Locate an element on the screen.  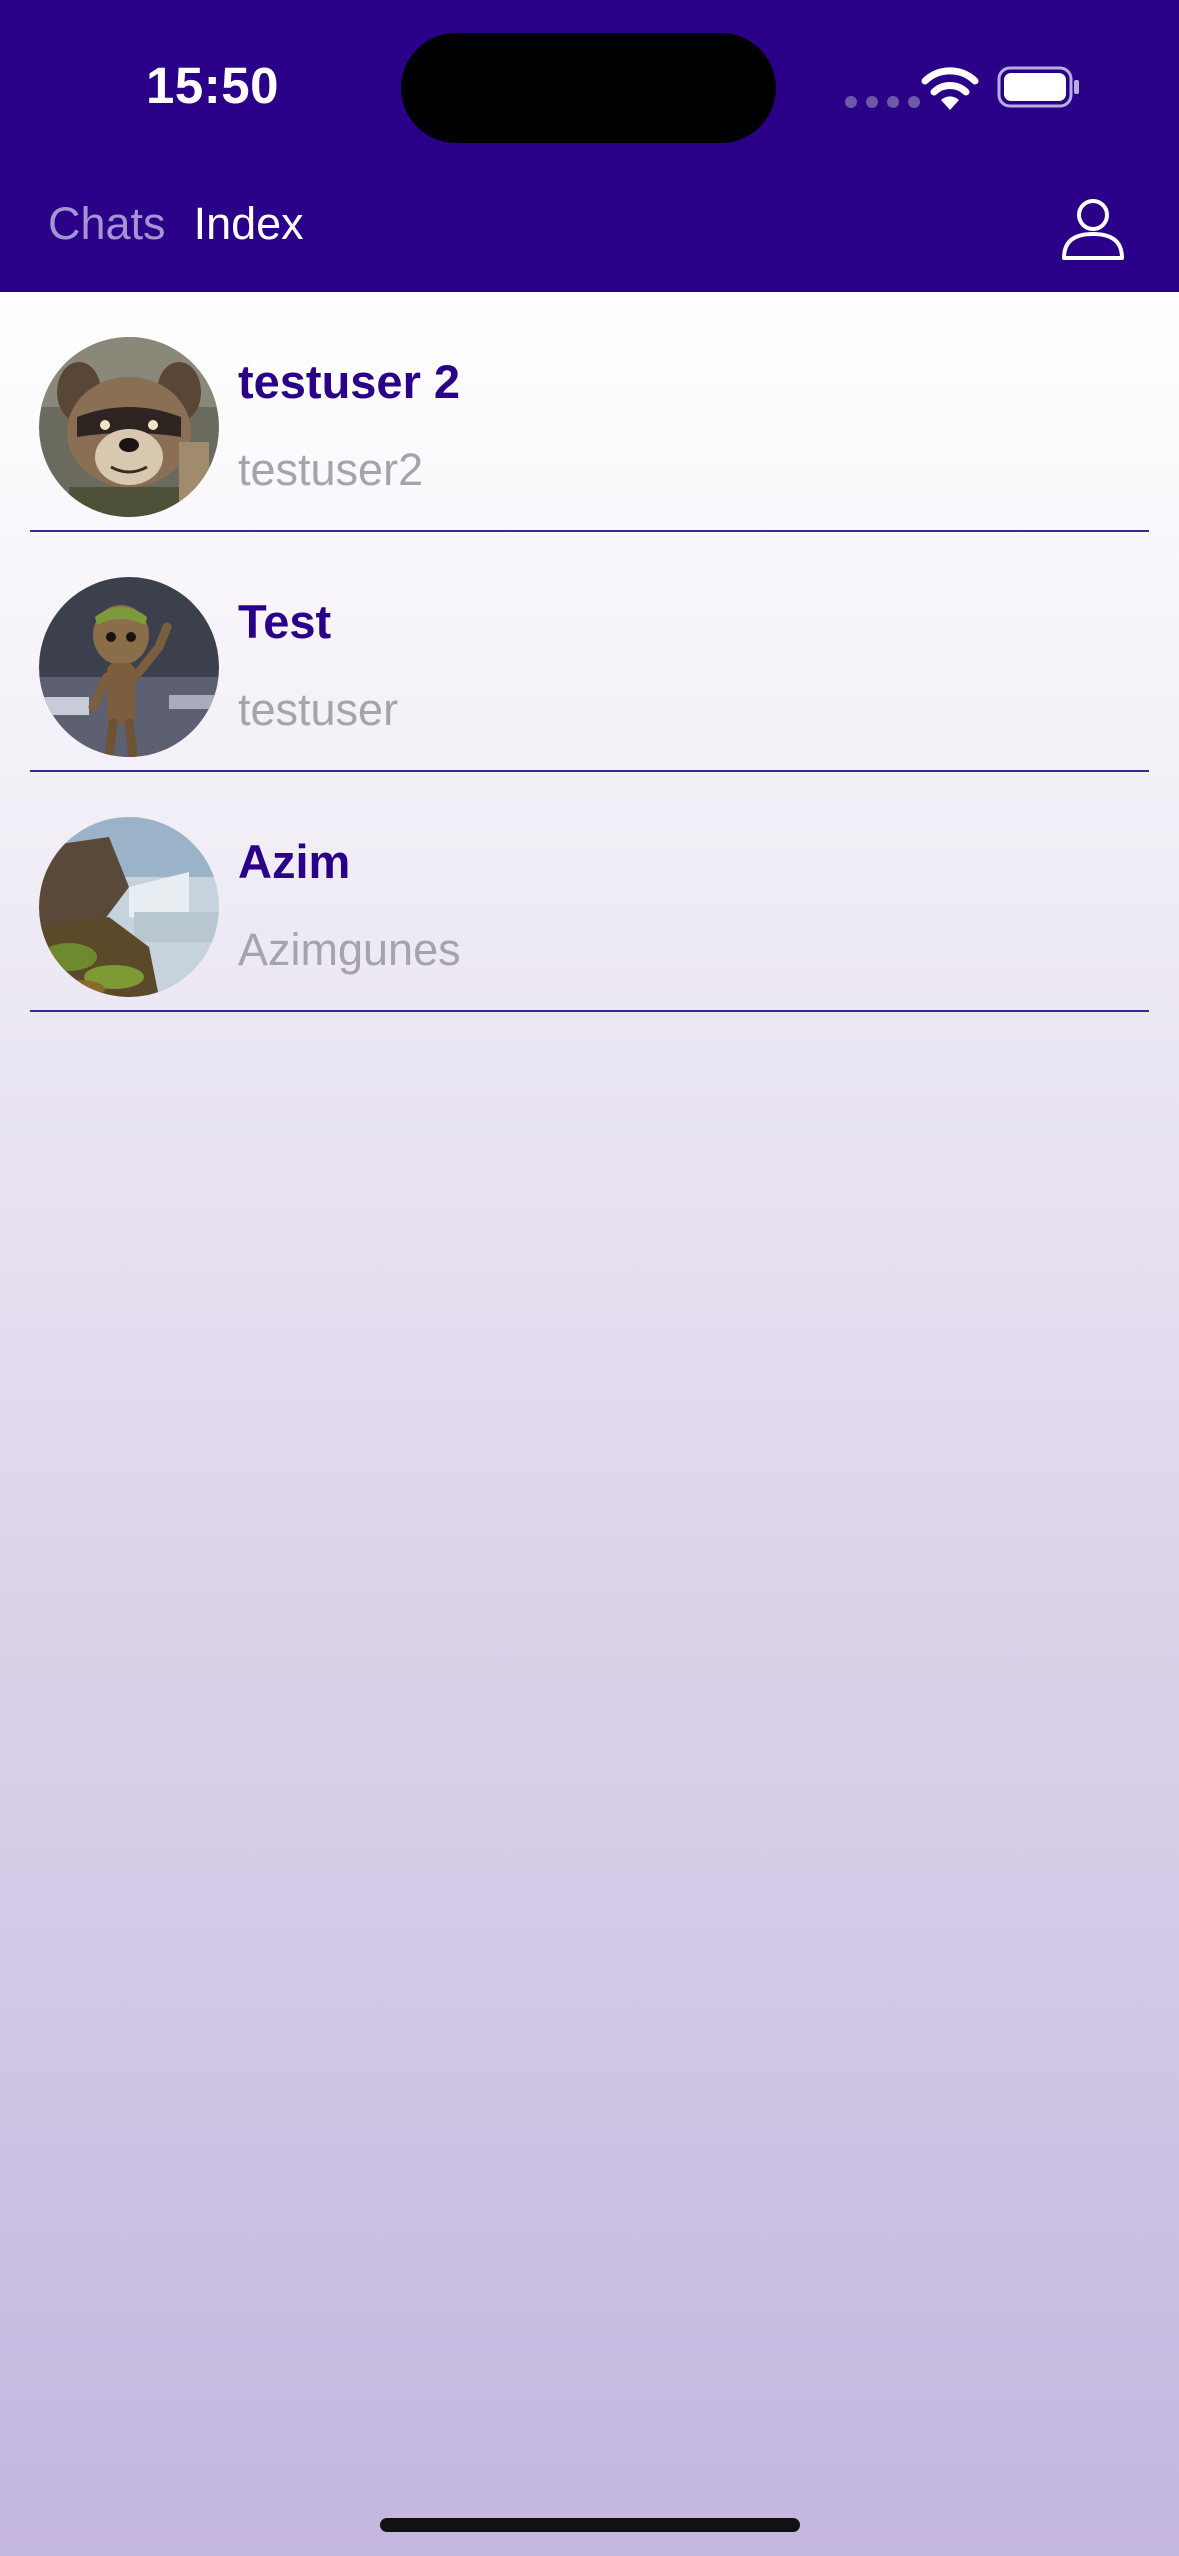
contact-name: Azim is located at coordinates (294, 861).